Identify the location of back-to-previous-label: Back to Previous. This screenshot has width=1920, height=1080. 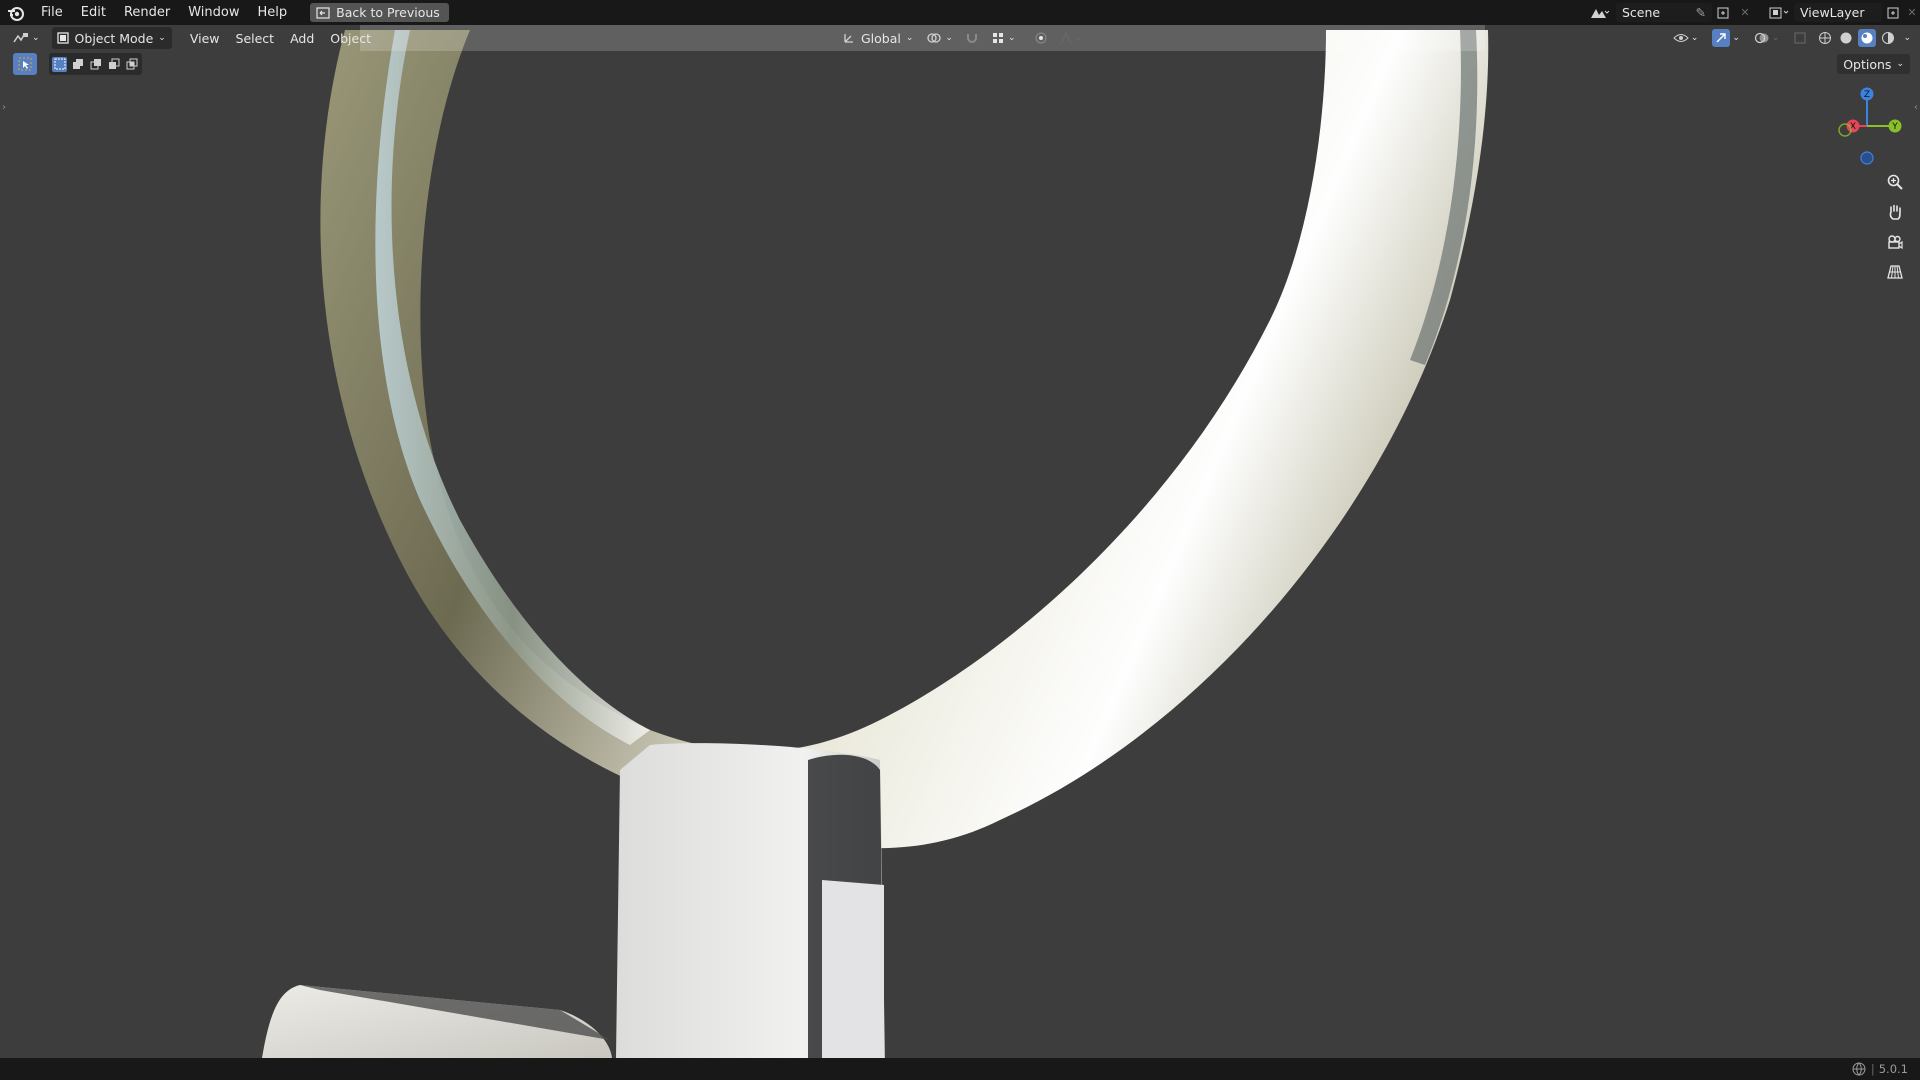
(388, 12).